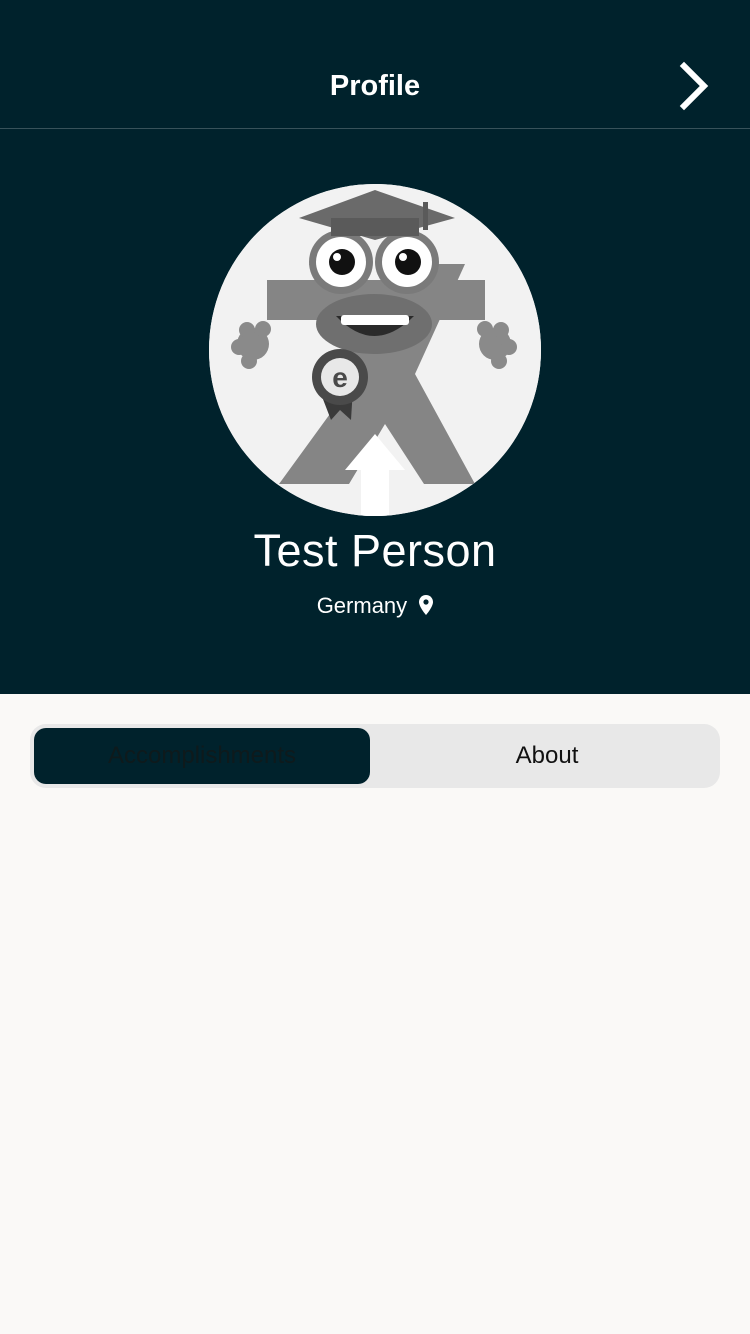  I want to click on tab-accomplishments-label: Accomplishments, so click(202, 755).